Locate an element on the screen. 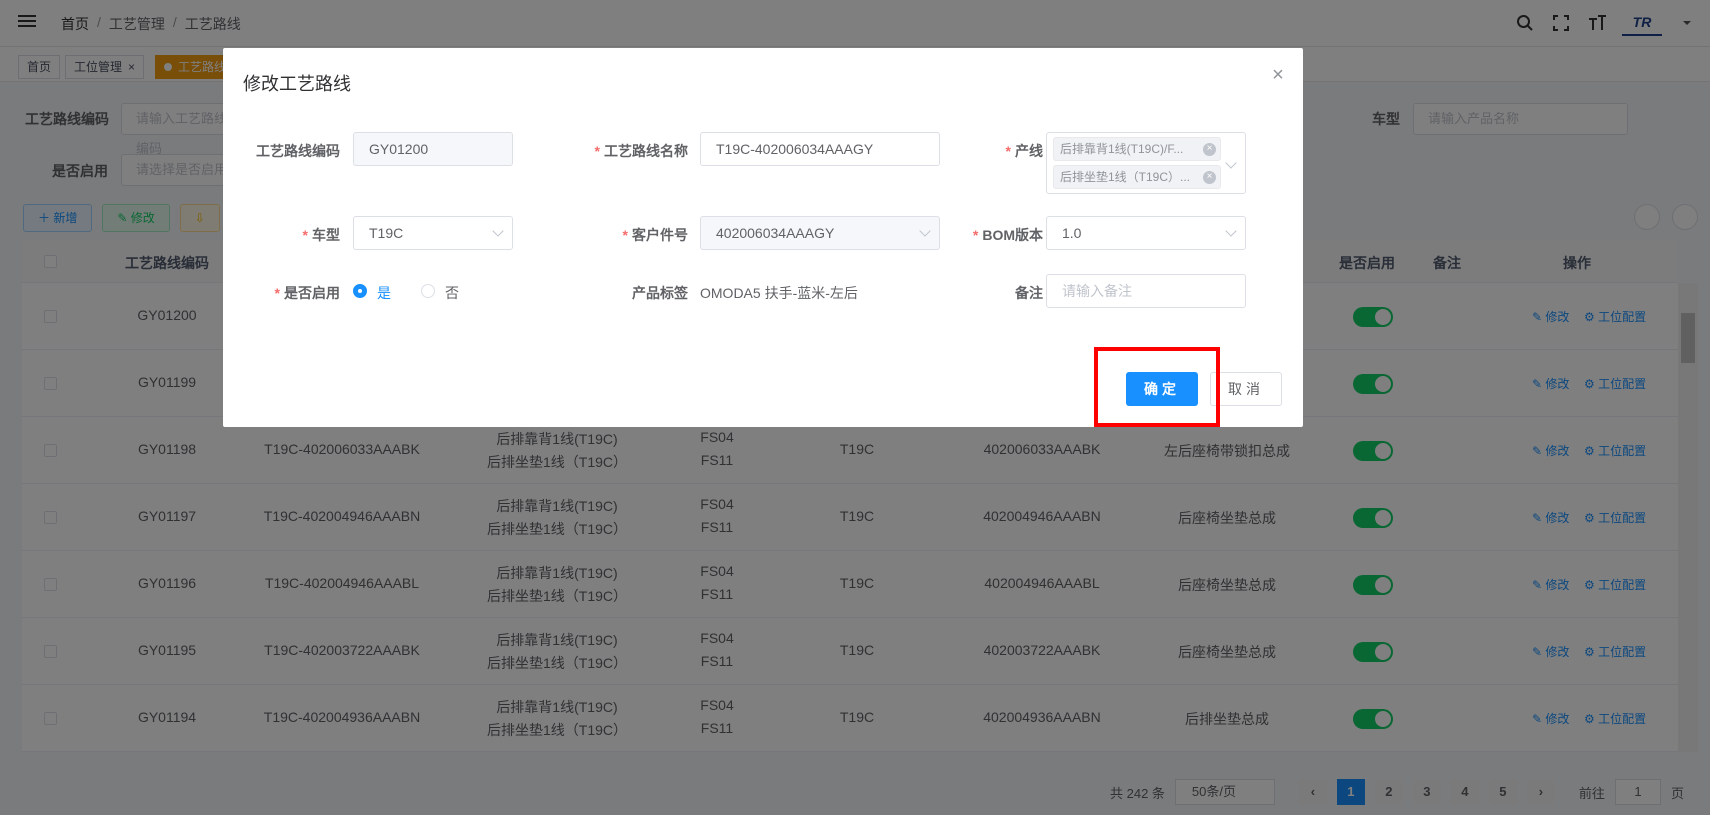 The width and height of the screenshot is (1710, 815). close-icon: × is located at coordinates (1278, 75).